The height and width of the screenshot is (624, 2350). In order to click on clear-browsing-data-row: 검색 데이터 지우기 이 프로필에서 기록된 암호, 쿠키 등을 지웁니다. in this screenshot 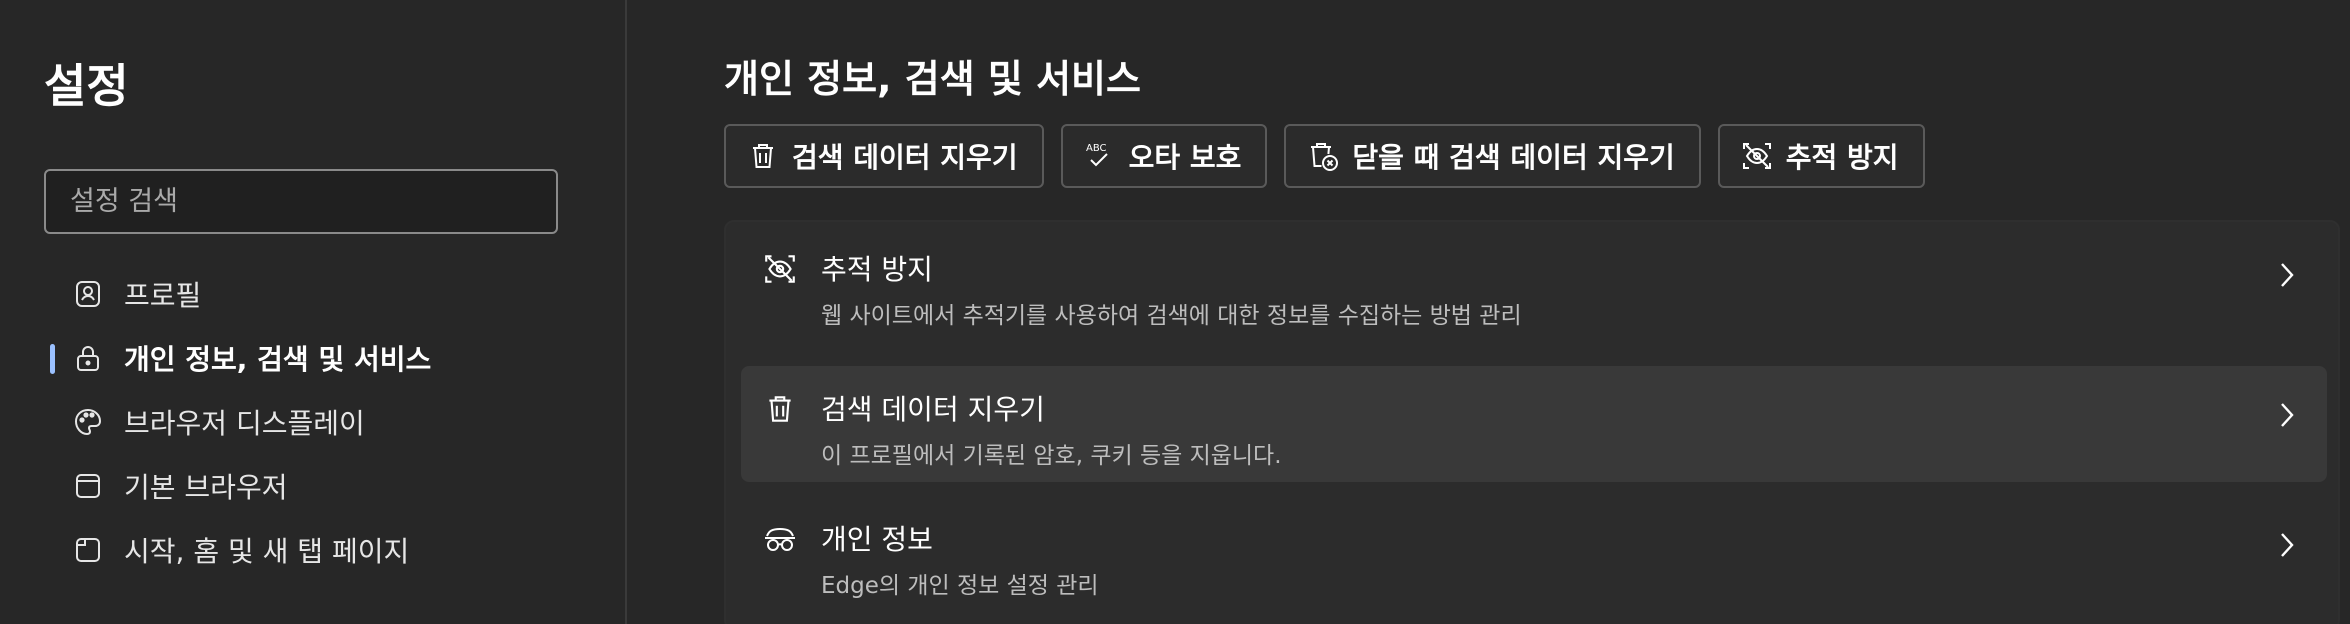, I will do `click(1534, 424)`.